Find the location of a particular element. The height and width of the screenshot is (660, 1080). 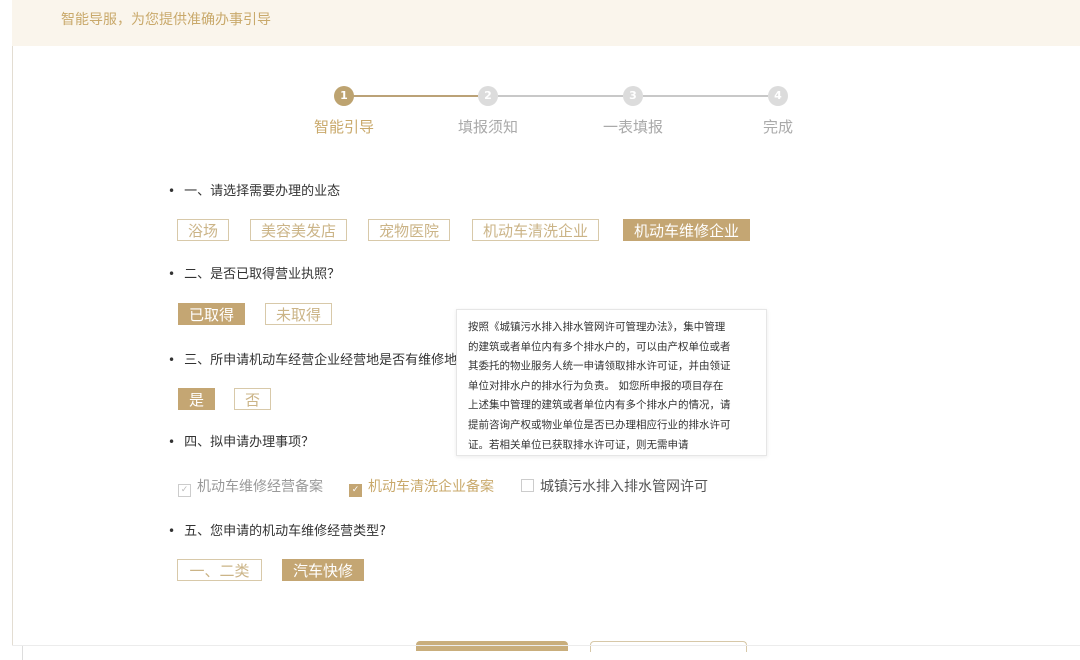

step-4-circle: 4 is located at coordinates (778, 96).